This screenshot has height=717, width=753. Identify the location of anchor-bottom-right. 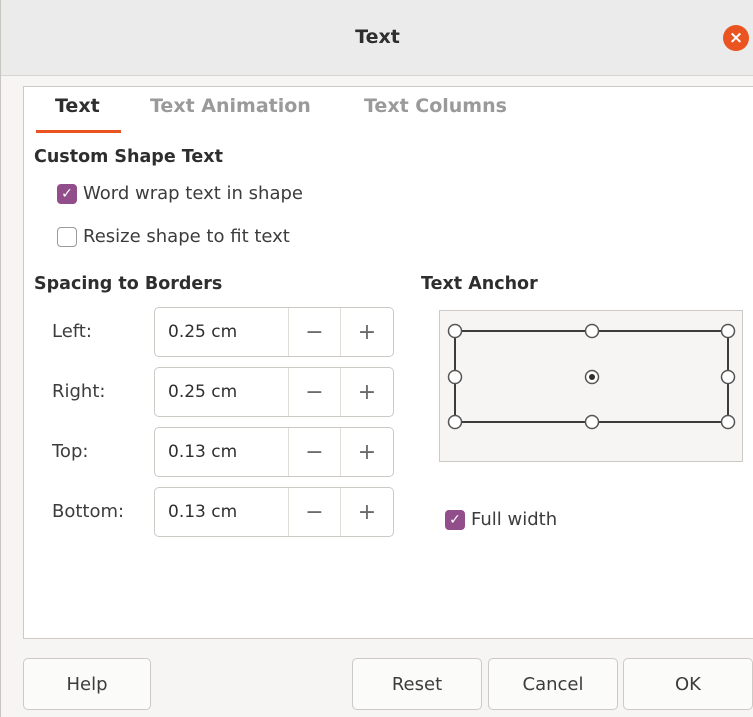
(728, 422).